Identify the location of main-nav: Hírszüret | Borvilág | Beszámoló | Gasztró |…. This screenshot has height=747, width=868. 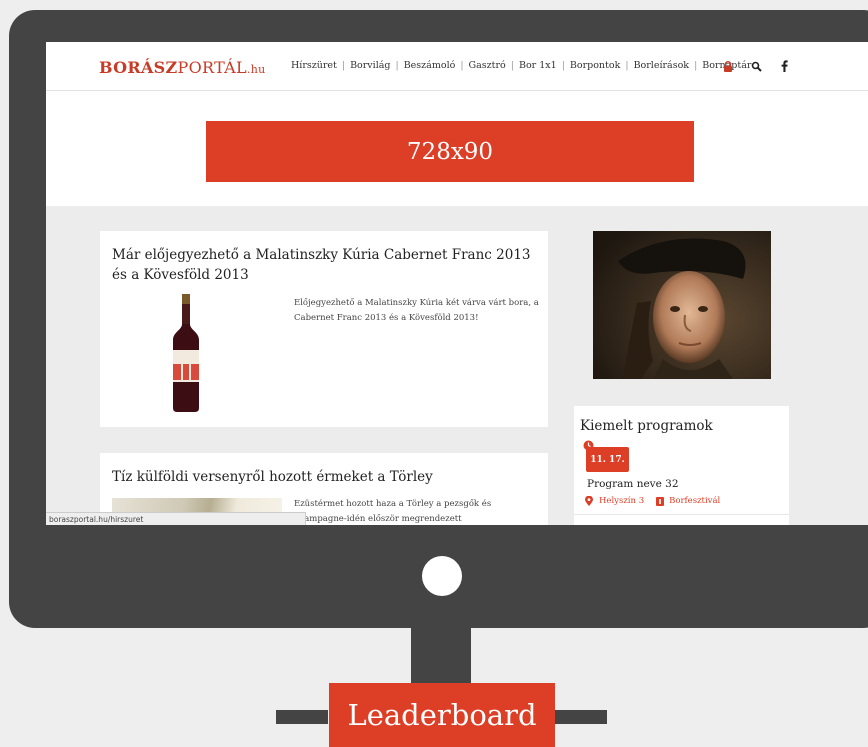
(521, 65).